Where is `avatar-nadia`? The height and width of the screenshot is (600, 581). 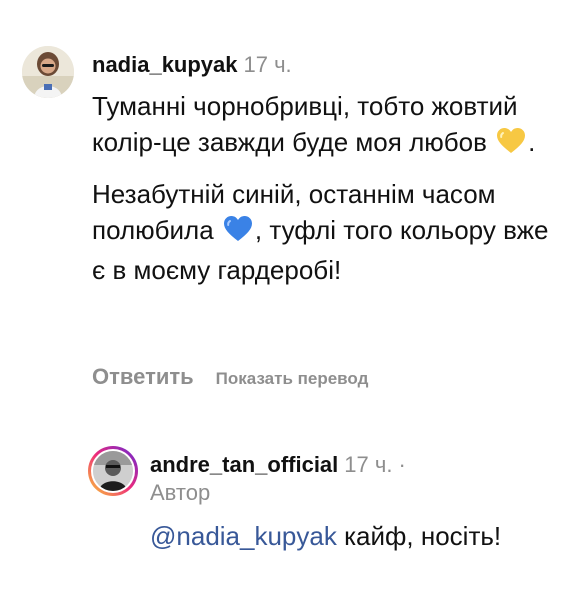
avatar-nadia is located at coordinates (48, 72).